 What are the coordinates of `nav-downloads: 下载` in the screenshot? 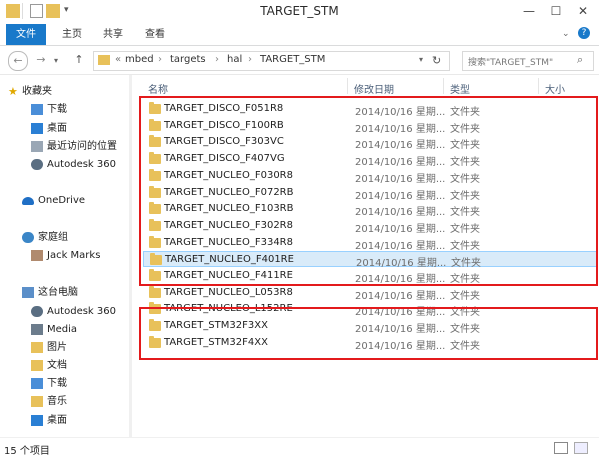 It's located at (65, 109).